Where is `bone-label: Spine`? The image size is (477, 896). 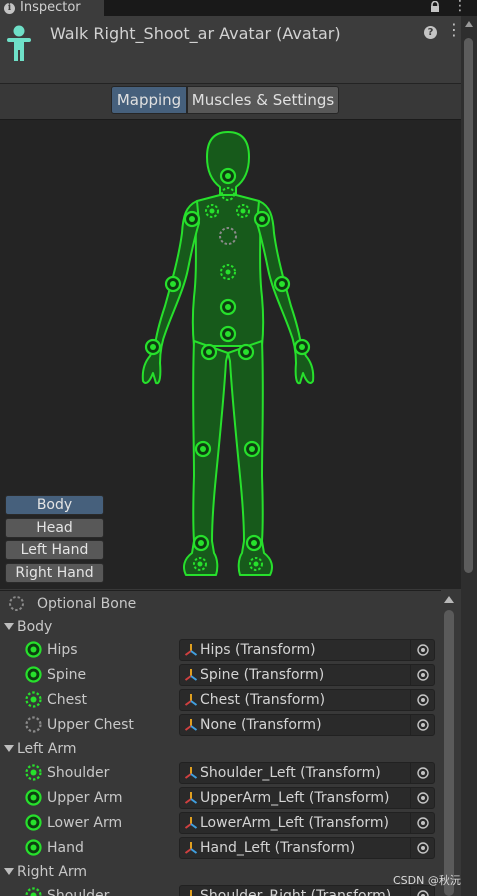 bone-label: Spine is located at coordinates (67, 674).